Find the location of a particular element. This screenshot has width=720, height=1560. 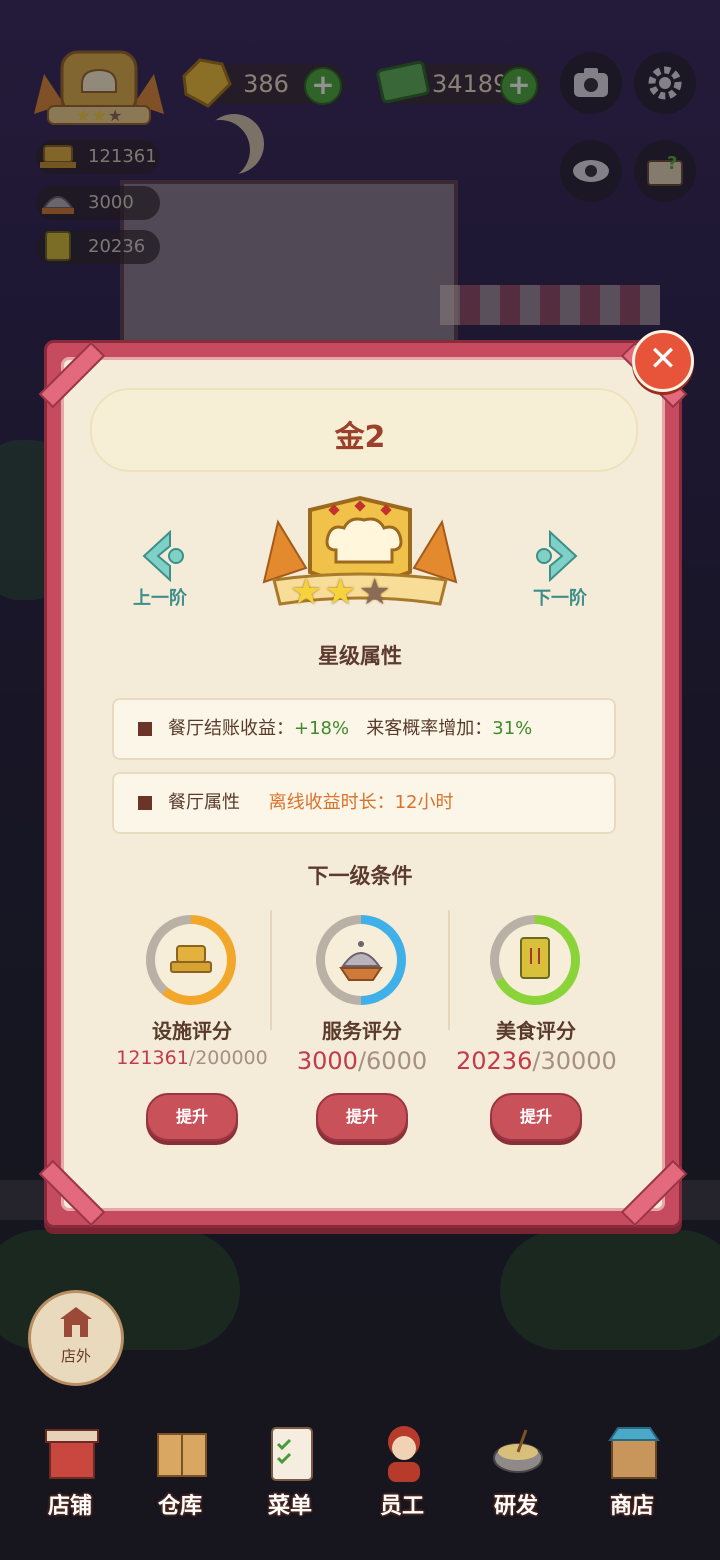

shop-front-icon is located at coordinates (76, 1322).